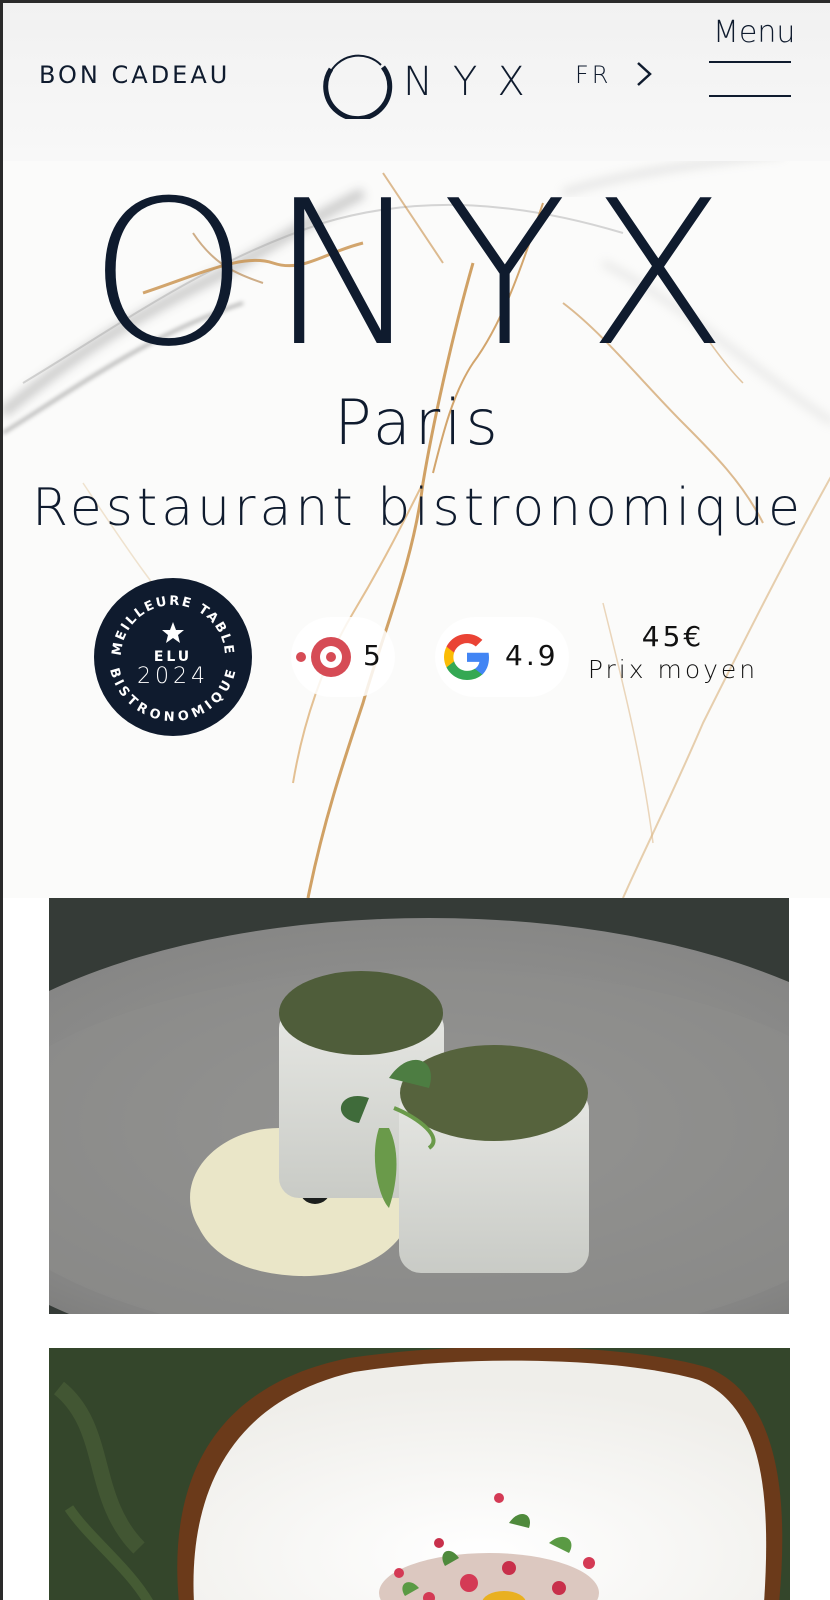 This screenshot has width=830, height=1600. Describe the element at coordinates (593, 75) in the screenshot. I see `language-selector: FR` at that location.